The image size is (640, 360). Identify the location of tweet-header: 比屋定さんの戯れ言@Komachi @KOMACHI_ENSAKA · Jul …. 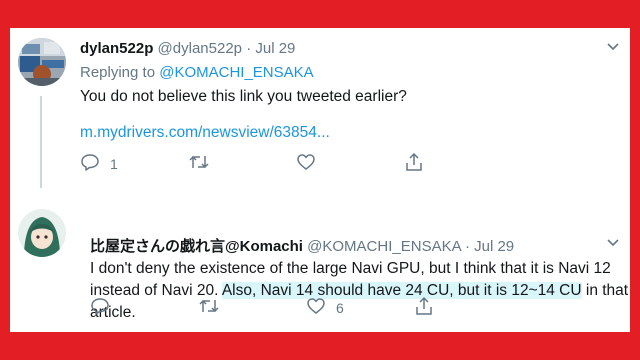
(302, 245).